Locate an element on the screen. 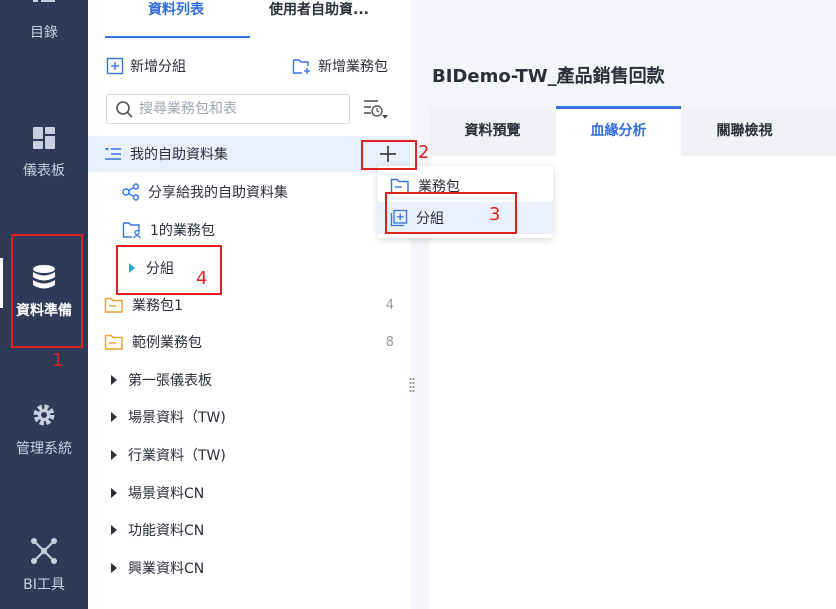 Image resolution: width=836 pixels, height=609 pixels. tree-item-function-cn: 功能資料CN is located at coordinates (249, 530).